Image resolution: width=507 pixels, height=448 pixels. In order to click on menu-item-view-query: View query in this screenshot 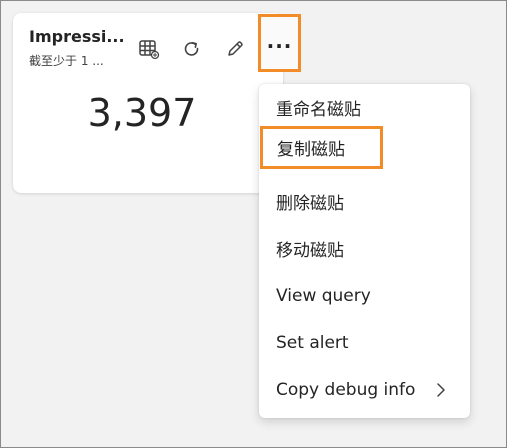, I will do `click(364, 296)`.